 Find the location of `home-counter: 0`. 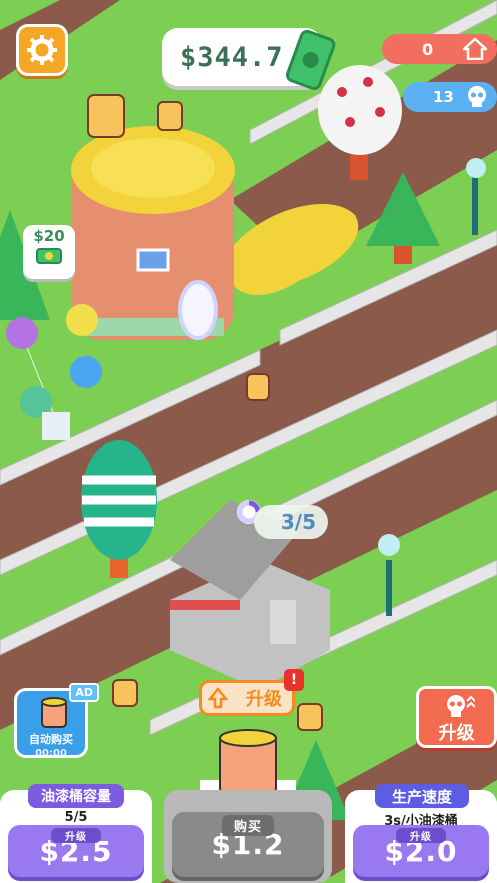

home-counter: 0 is located at coordinates (439, 49).